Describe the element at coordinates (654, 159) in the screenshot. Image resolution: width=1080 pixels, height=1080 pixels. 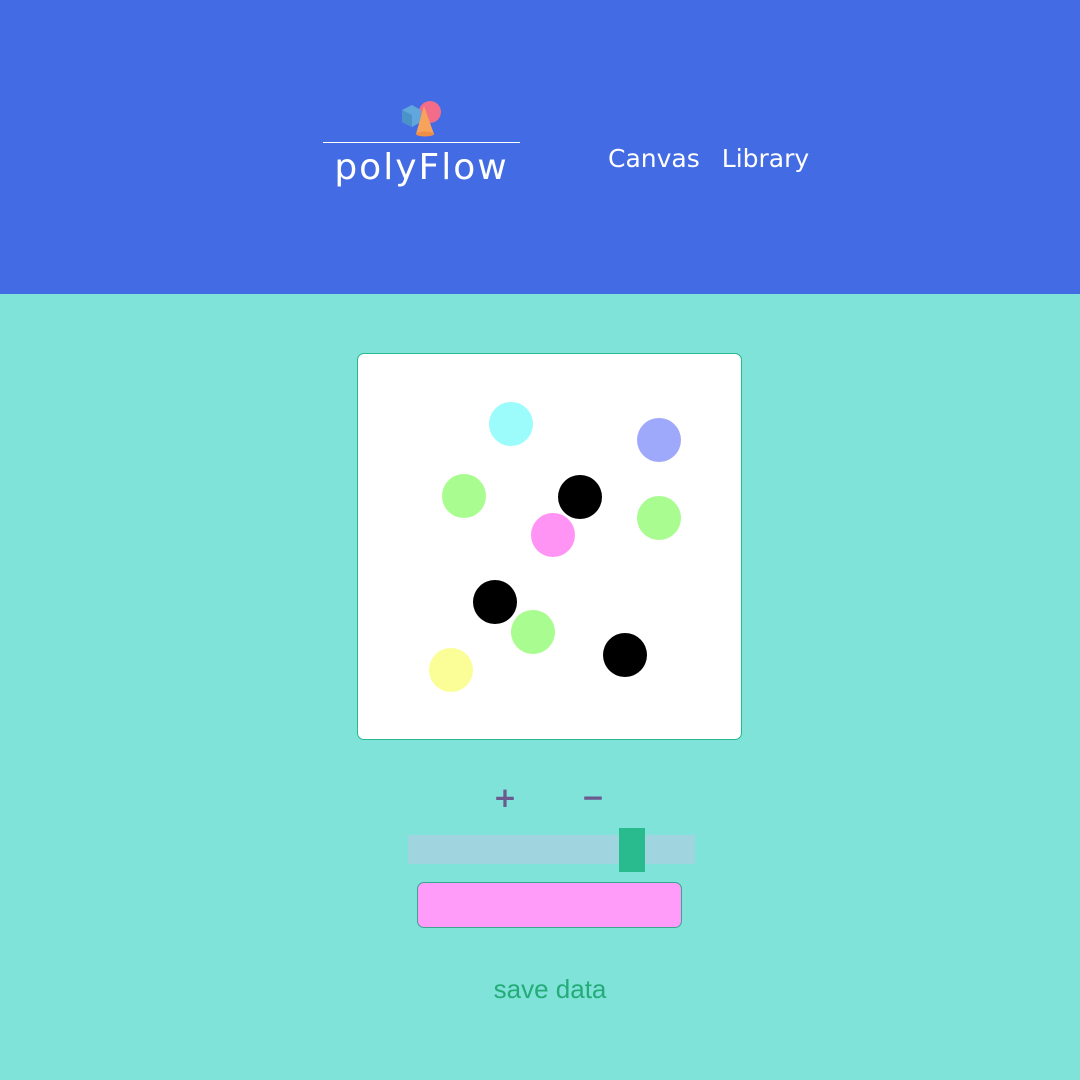
I see `nav-canvas: Canvas` at that location.